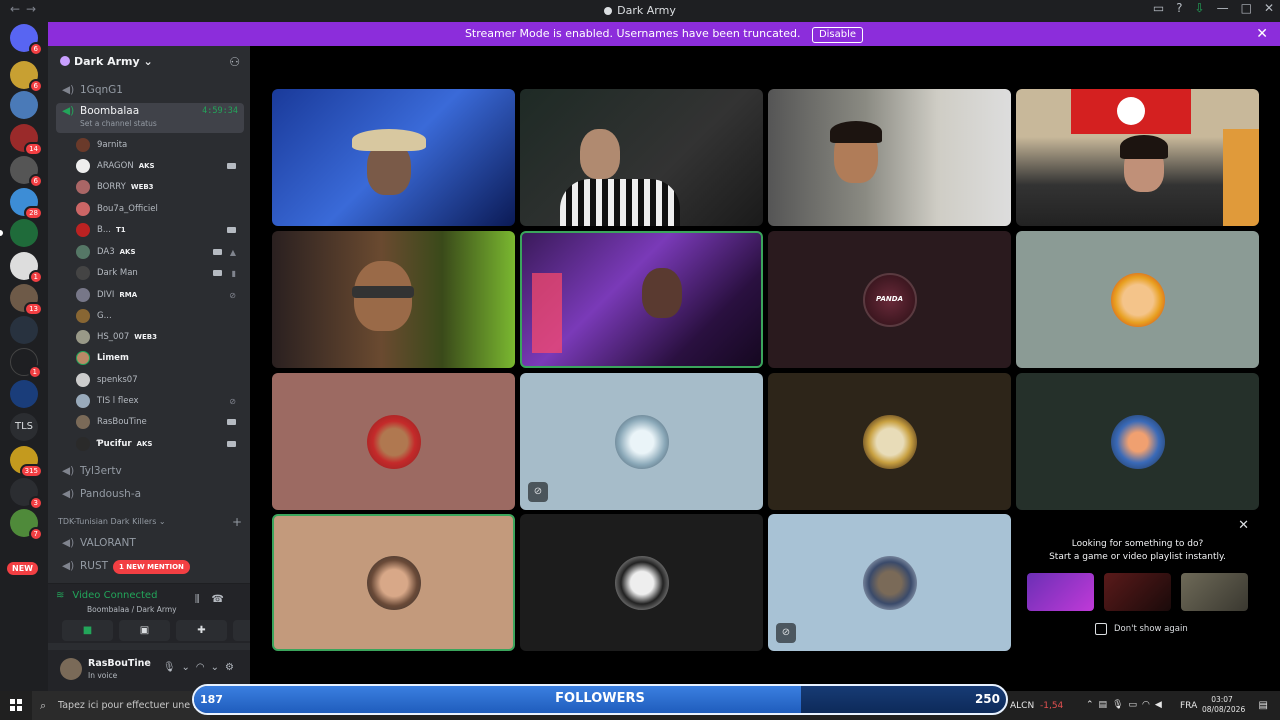  I want to click on connection-status: Video Connected, so click(114, 595).